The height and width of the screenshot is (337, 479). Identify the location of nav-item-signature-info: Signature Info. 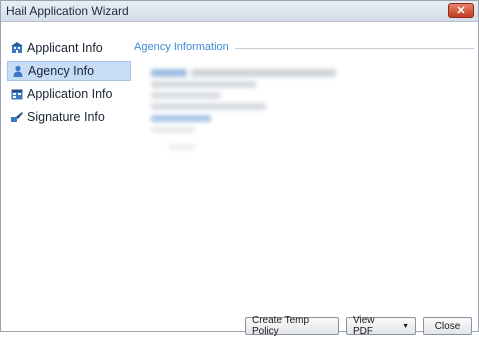
(69, 117).